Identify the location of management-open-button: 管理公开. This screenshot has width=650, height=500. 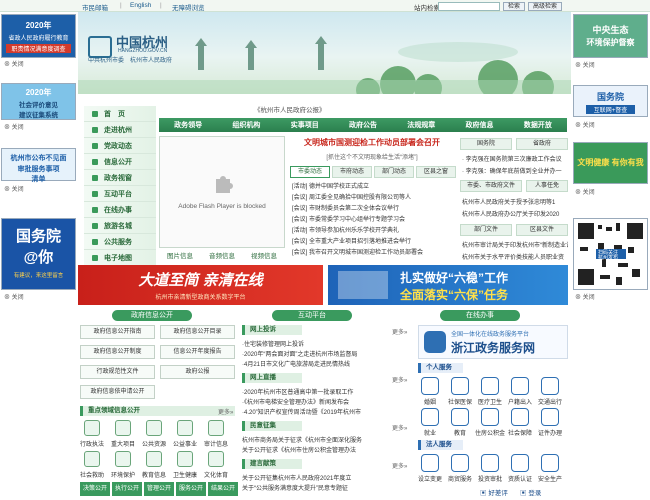
(159, 489).